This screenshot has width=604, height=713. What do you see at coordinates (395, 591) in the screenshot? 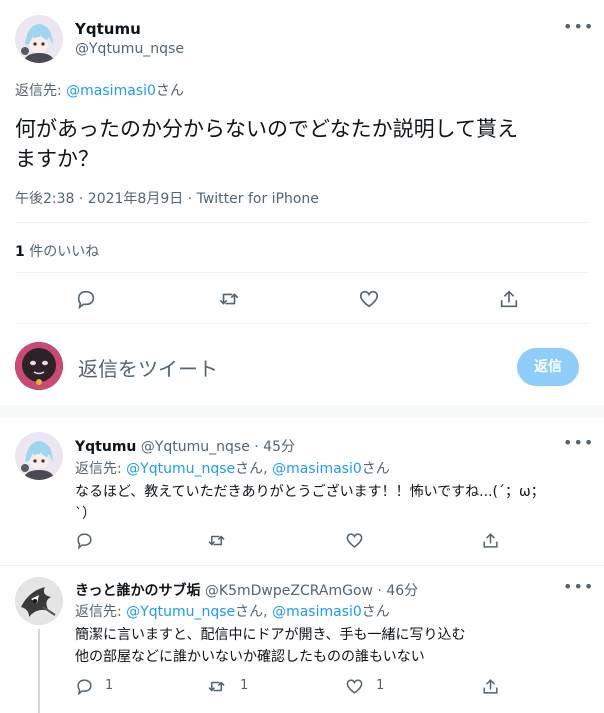
I see `reply-age: · 46分` at bounding box center [395, 591].